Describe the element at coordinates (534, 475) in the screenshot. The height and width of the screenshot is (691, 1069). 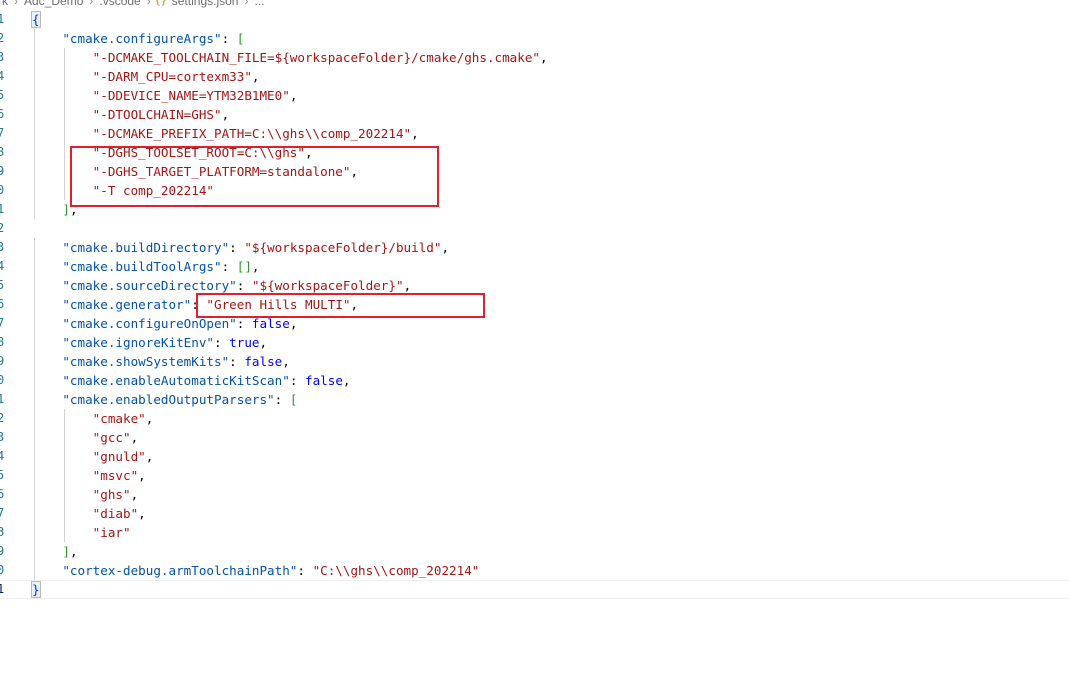
I see `code-line: 5 "msvc",` at that location.